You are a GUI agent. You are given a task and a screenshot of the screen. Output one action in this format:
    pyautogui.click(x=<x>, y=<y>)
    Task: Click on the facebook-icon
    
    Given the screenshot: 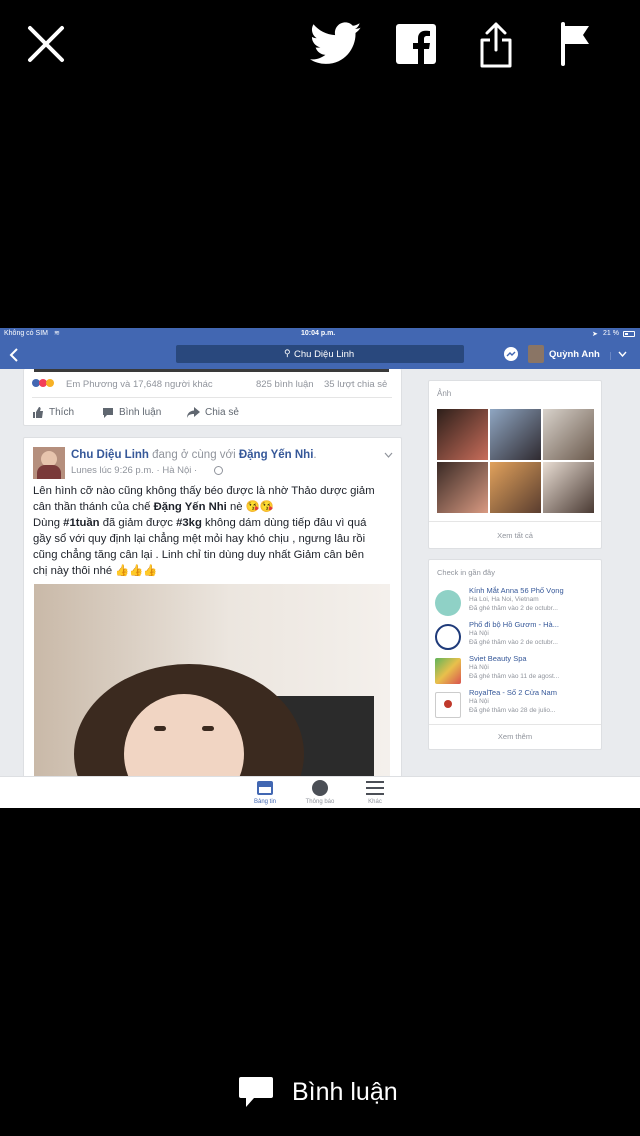 What is the action you would take?
    pyautogui.click(x=416, y=44)
    